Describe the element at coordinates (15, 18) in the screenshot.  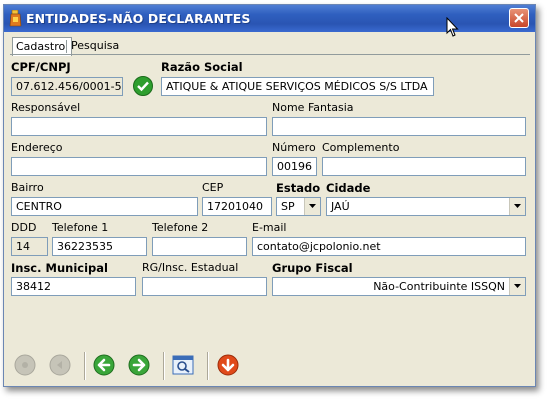
I see `app-icon` at that location.